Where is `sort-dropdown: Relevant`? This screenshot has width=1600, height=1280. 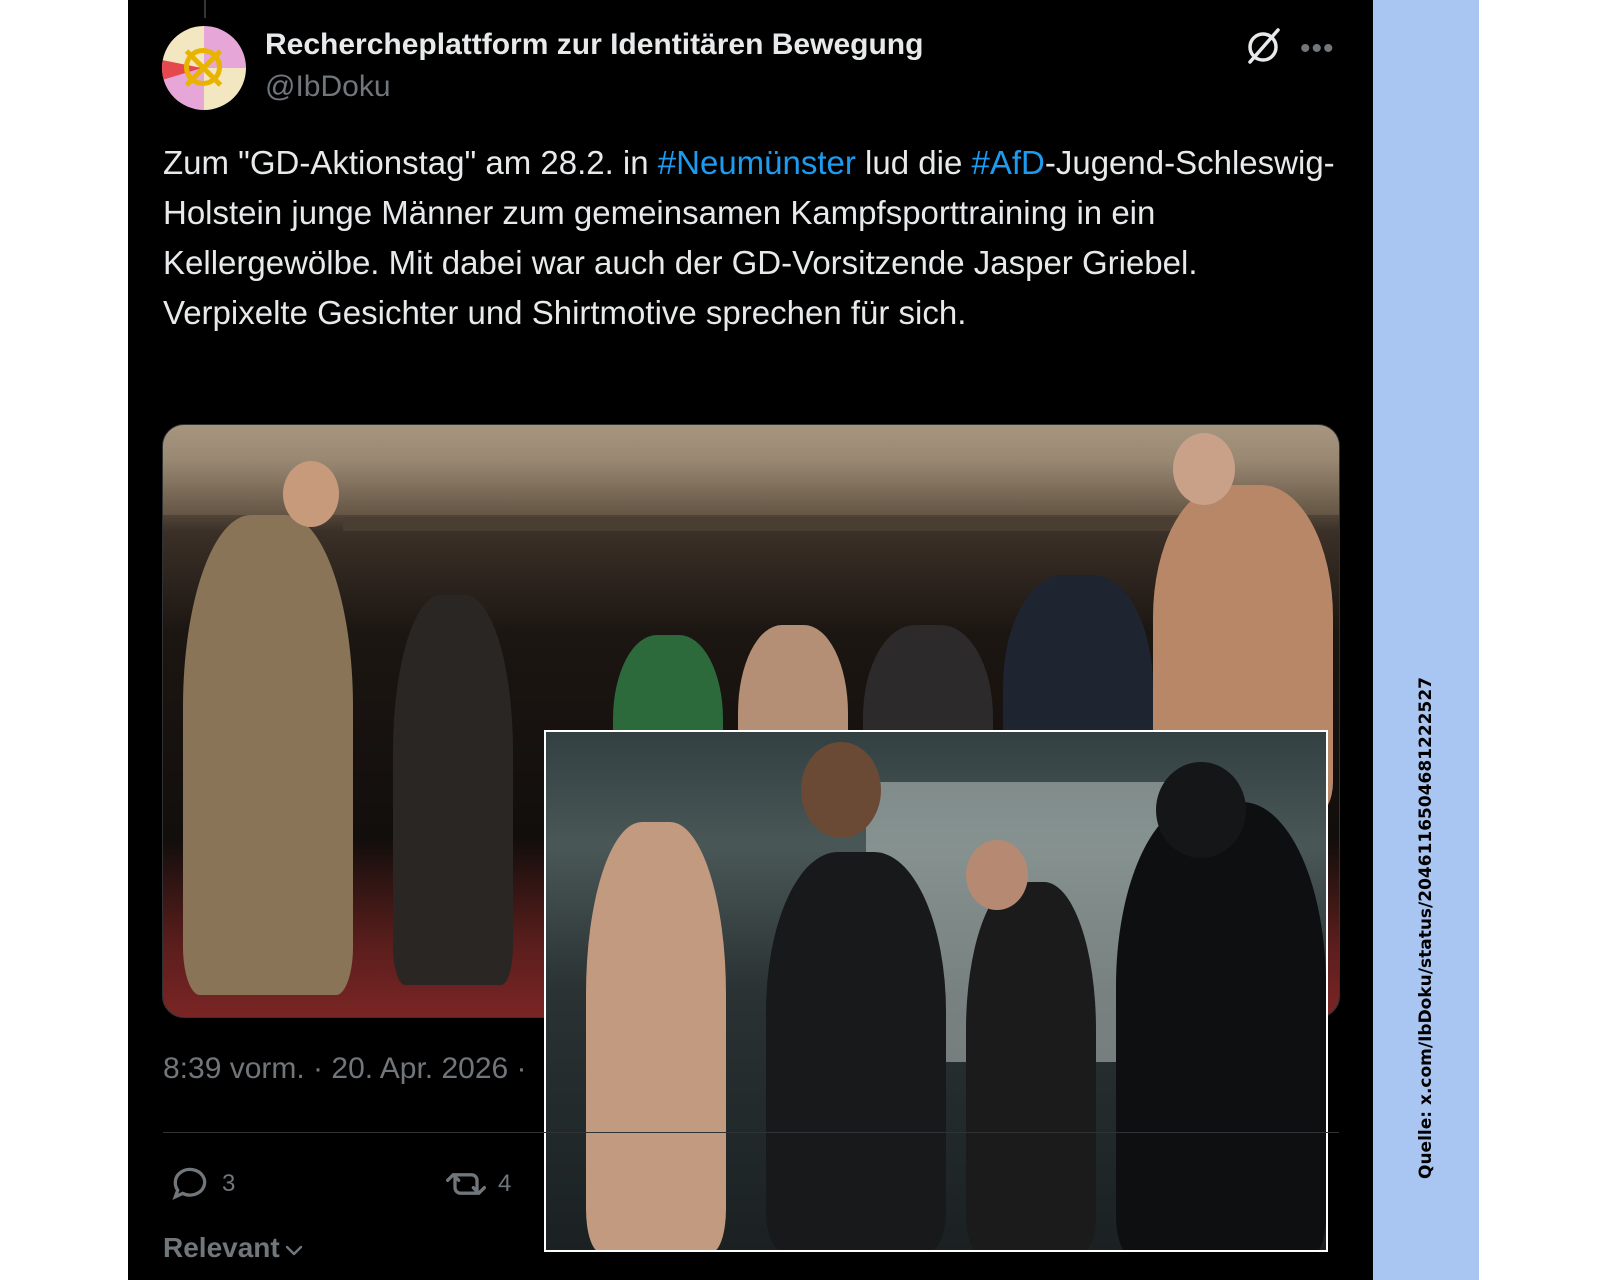
sort-dropdown: Relevant is located at coordinates (233, 1248).